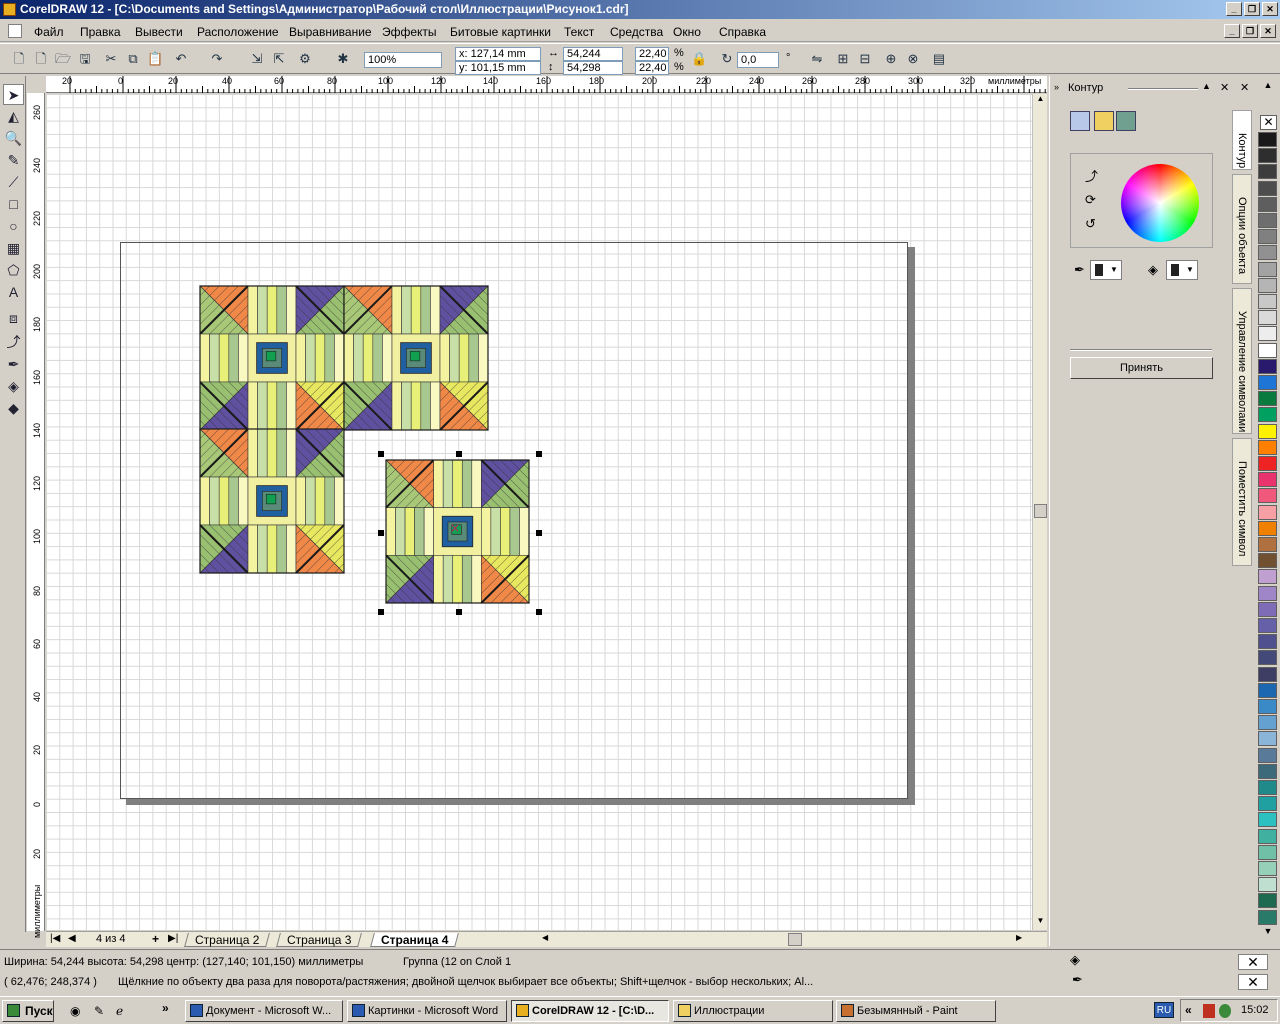 This screenshot has height=1024, width=1280. Describe the element at coordinates (279, 59) in the screenshot. I see `export-icon: ⇱` at that location.